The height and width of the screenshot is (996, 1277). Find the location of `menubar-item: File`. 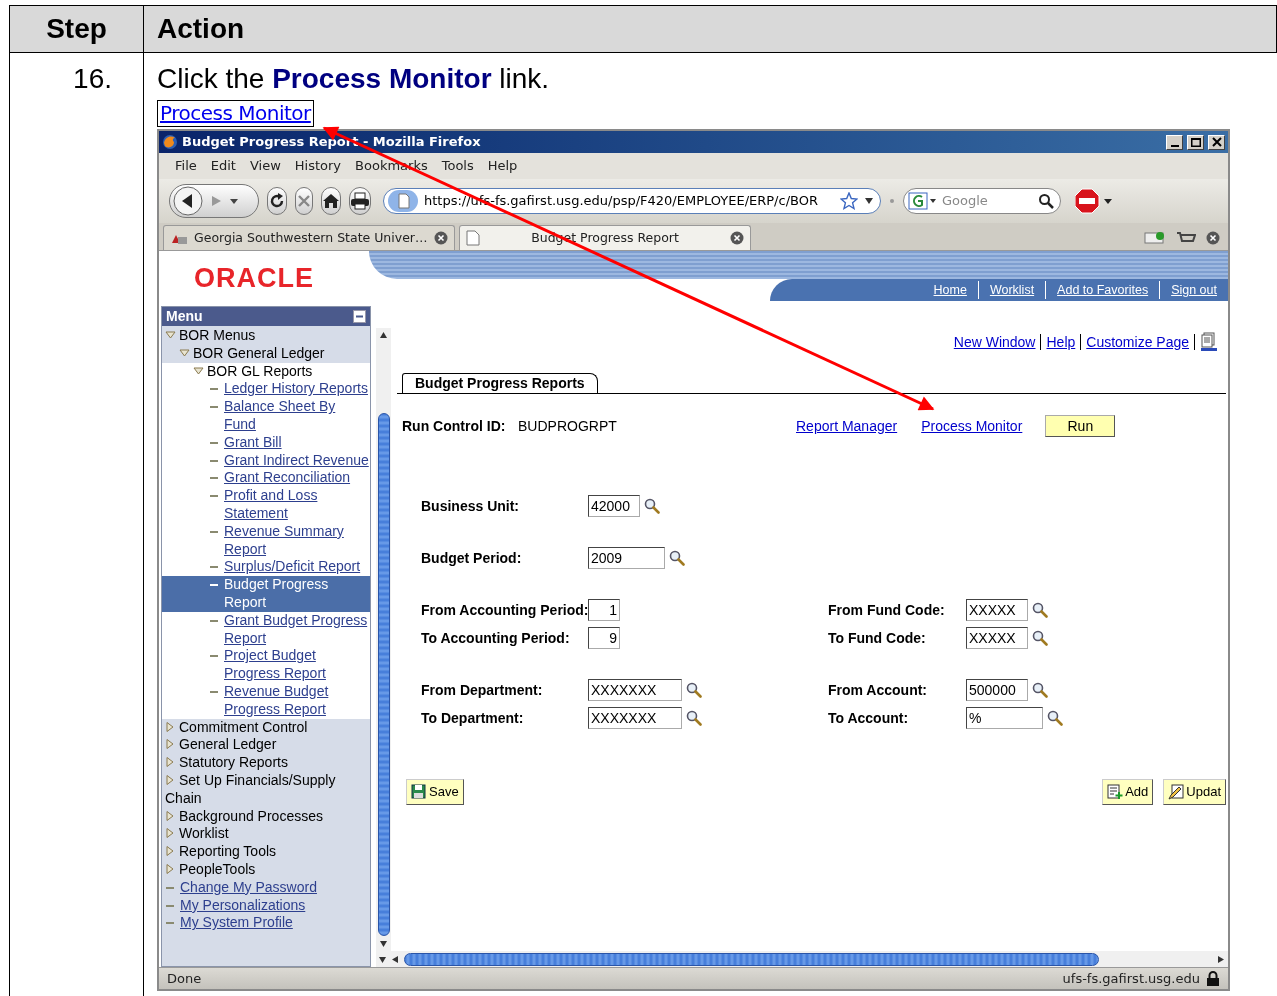

menubar-item: File is located at coordinates (186, 166).